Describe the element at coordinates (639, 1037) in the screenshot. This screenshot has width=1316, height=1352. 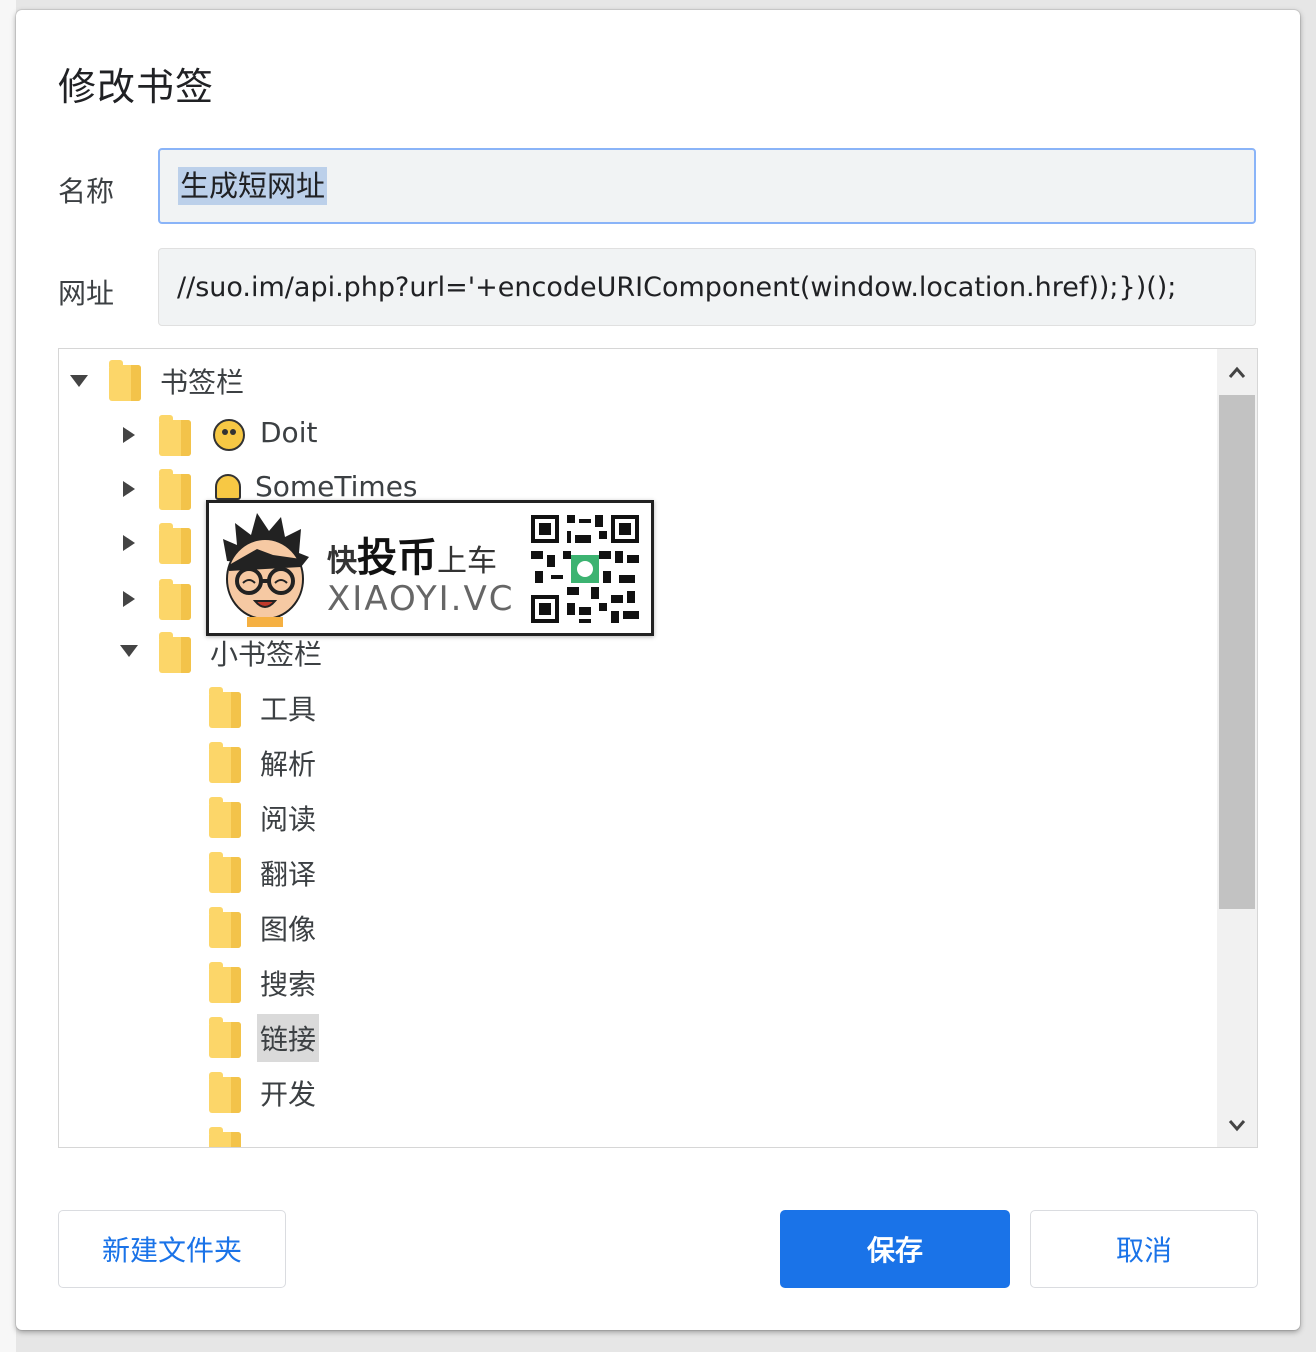
I see `tree-row-link-selected: 链接` at that location.